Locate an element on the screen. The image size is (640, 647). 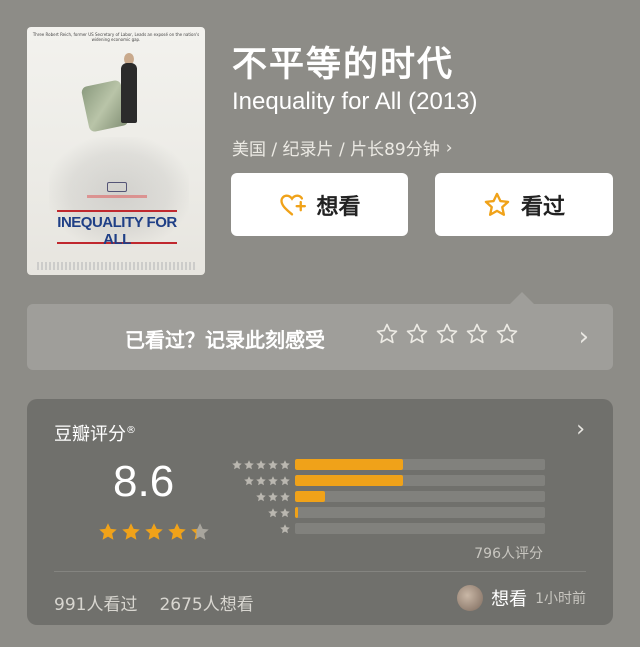
star-icon is located at coordinates (497, 204).